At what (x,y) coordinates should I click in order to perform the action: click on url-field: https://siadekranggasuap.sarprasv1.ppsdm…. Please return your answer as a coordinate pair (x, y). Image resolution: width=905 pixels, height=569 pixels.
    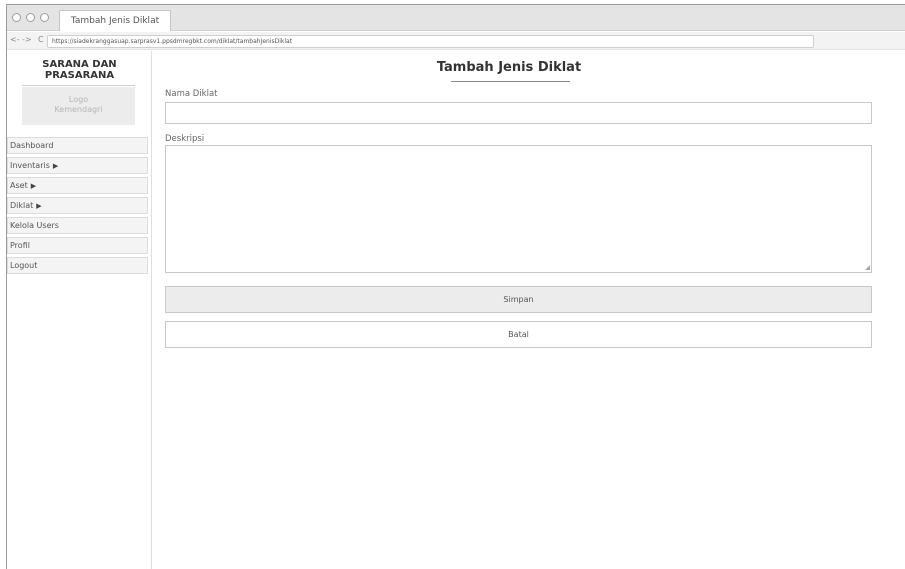
    Looking at the image, I should click on (430, 41).